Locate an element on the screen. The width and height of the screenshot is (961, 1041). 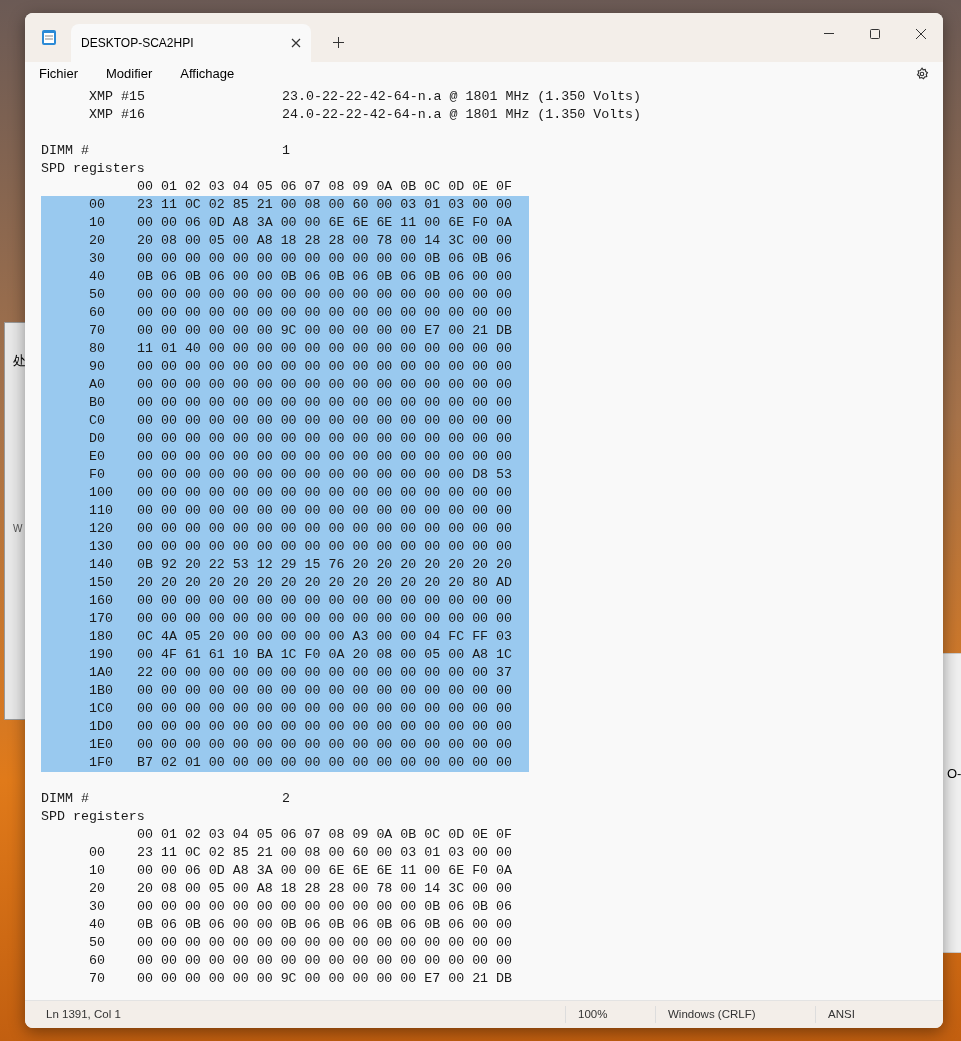
plus-icon is located at coordinates (338, 42).